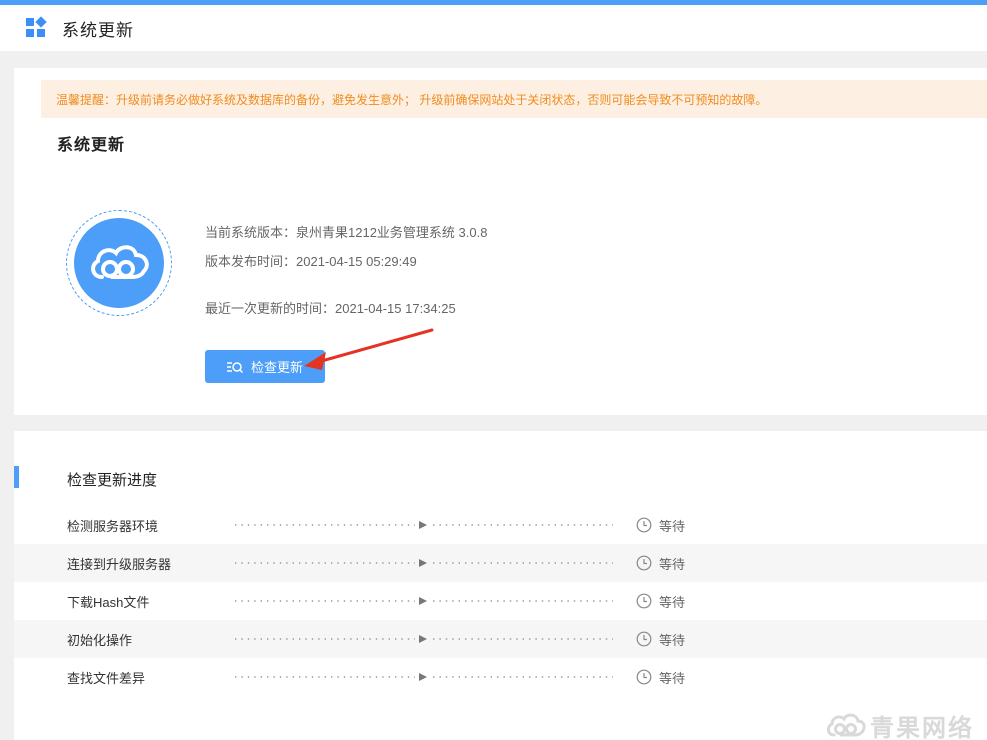  What do you see at coordinates (276, 367) in the screenshot?
I see `check-update-label: 检查更新` at bounding box center [276, 367].